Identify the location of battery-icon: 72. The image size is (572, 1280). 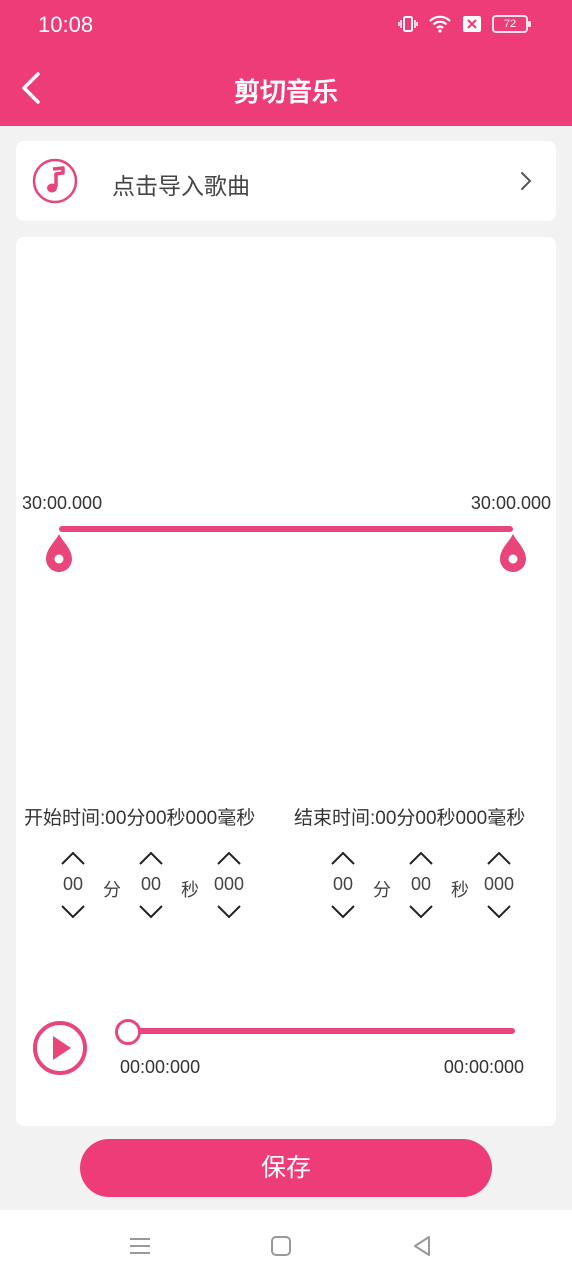
(511, 24).